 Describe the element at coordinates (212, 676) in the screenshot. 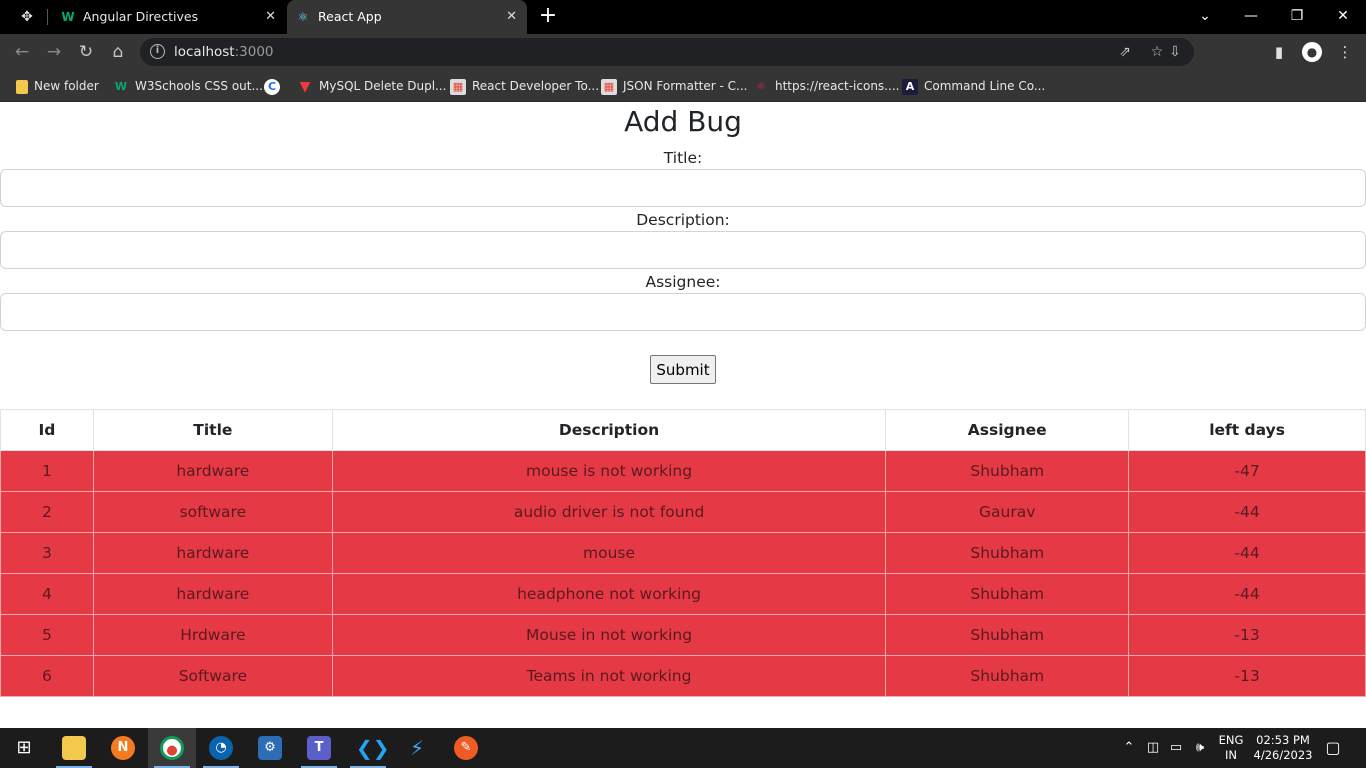

I see `cell-title: Software` at that location.